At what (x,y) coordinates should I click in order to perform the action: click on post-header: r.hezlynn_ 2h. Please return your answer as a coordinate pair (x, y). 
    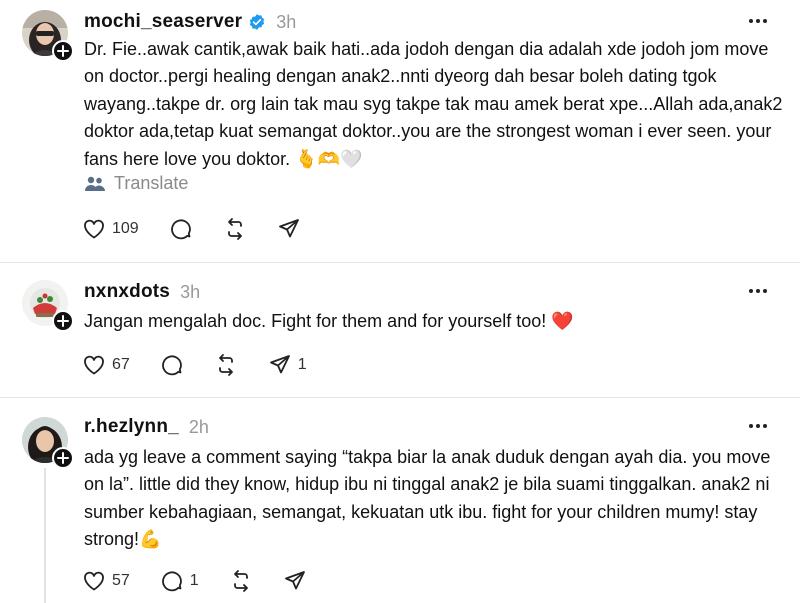
    Looking at the image, I should click on (146, 427).